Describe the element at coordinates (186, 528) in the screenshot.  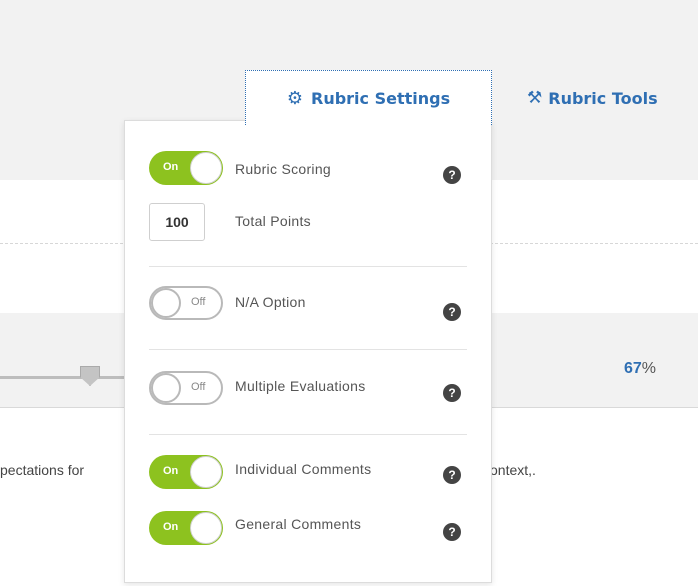
I see `general-comments-toggle: On` at that location.